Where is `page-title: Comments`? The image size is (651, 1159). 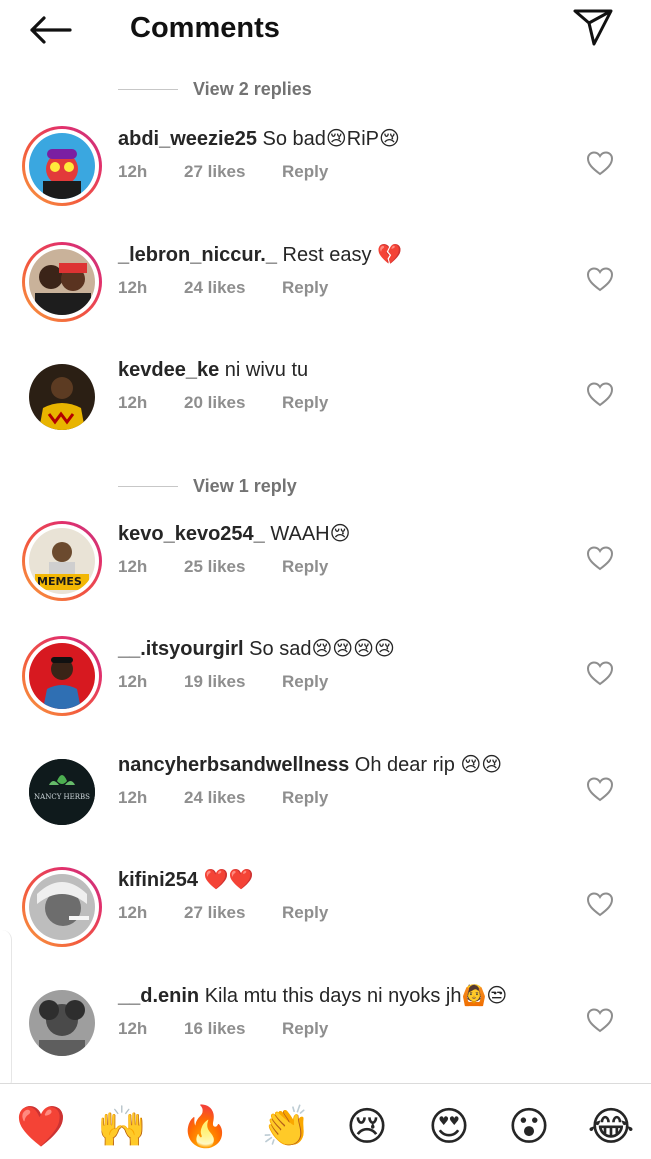 page-title: Comments is located at coordinates (205, 28).